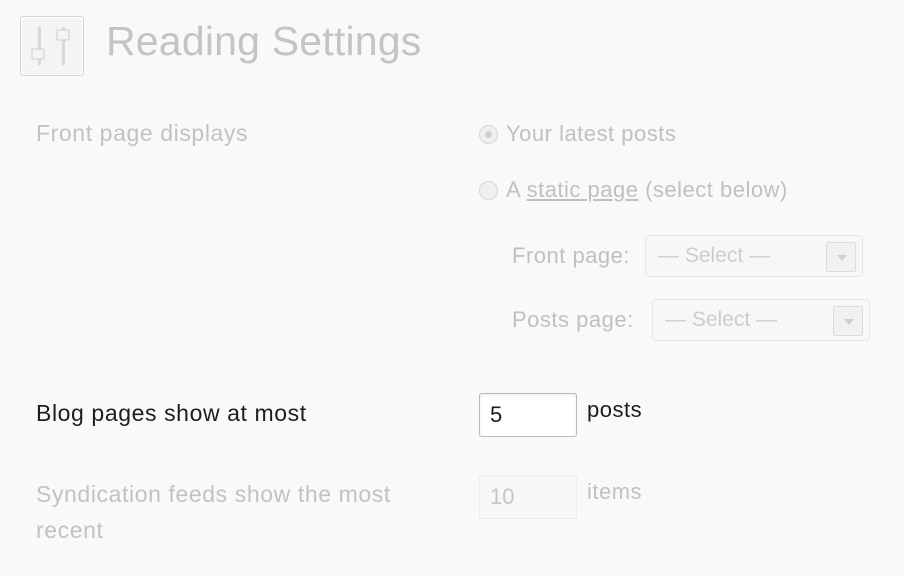 The width and height of the screenshot is (904, 576). What do you see at coordinates (615, 491) in the screenshot?
I see `syndication-feeds-unit: items` at bounding box center [615, 491].